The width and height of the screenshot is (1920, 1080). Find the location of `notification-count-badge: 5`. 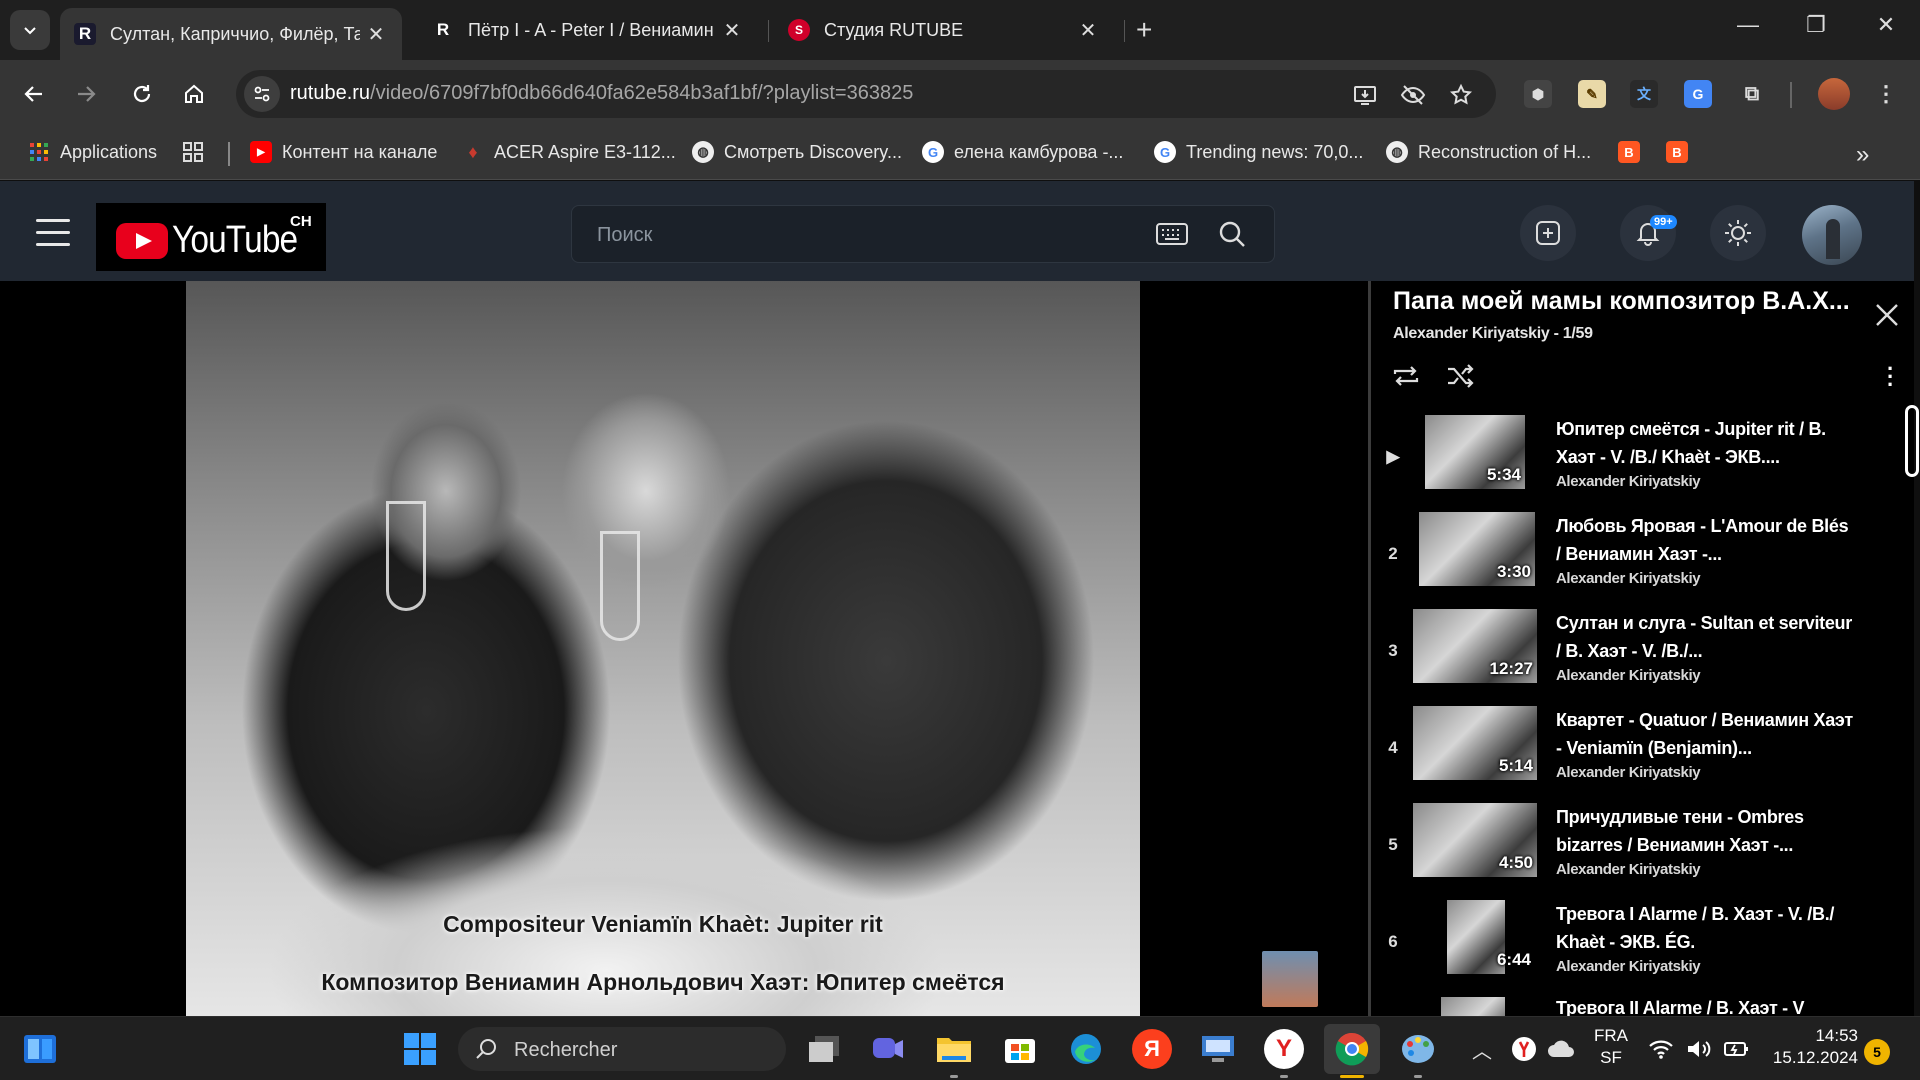

notification-count-badge: 5 is located at coordinates (1877, 1052).